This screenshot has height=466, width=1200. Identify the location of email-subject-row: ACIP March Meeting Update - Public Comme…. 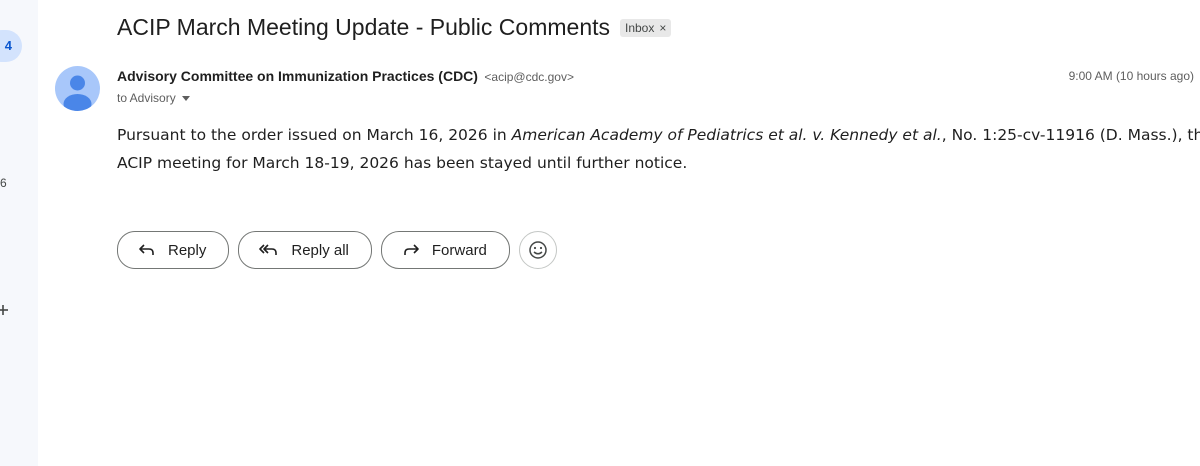
(394, 27).